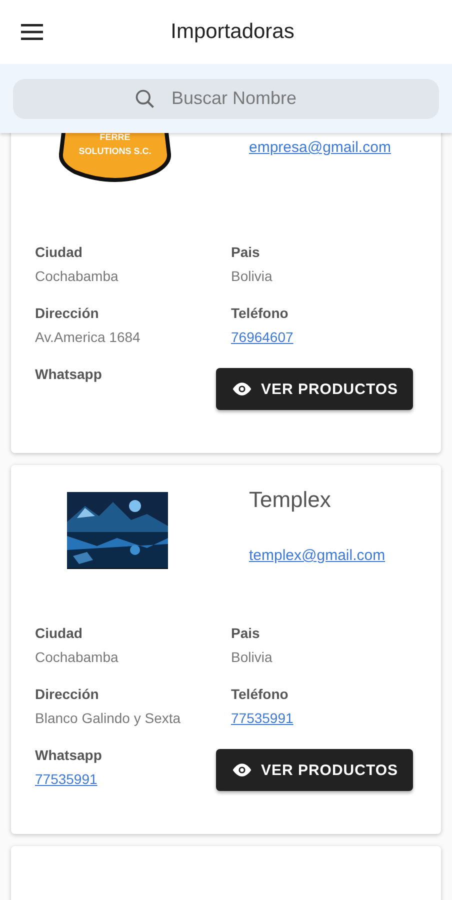  I want to click on field-value: Av.America 1684, so click(87, 337).